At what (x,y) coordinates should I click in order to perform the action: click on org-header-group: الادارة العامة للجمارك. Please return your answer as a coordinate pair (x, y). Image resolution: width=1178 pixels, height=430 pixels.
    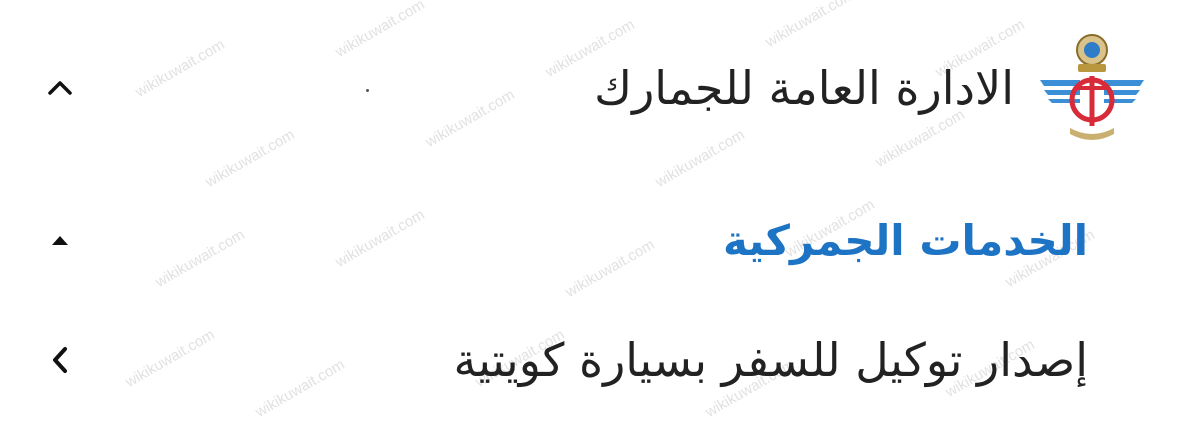
    Looking at the image, I should click on (874, 88).